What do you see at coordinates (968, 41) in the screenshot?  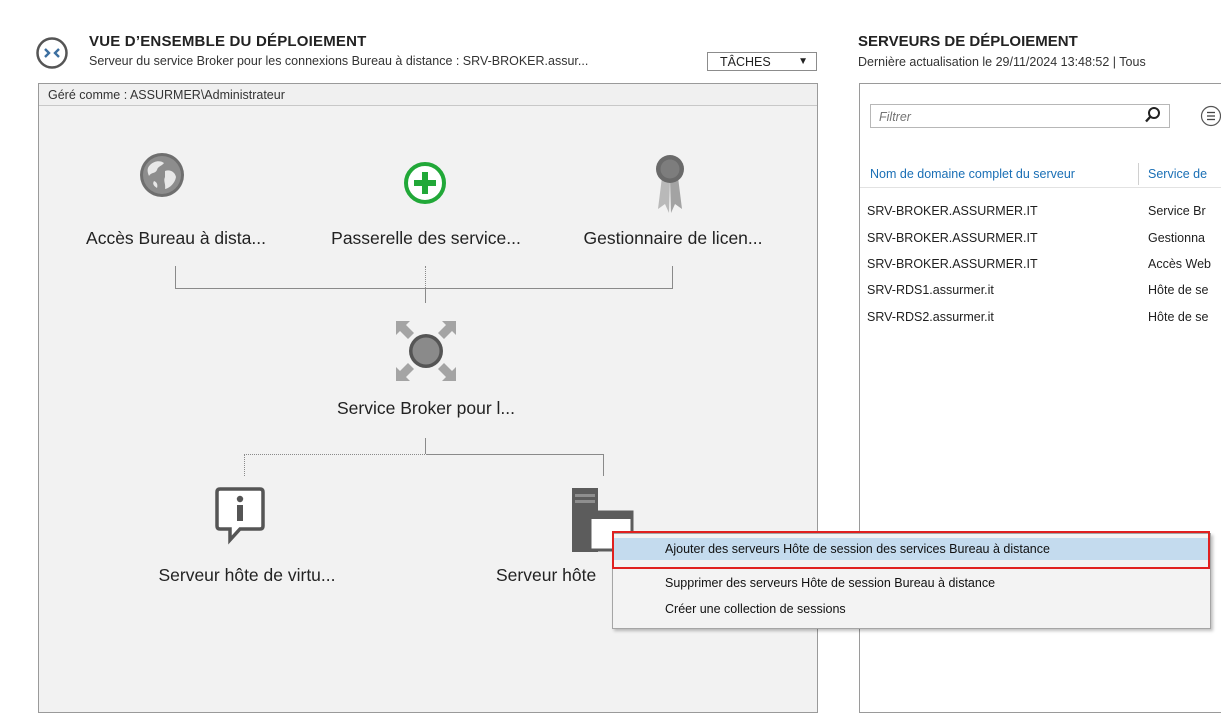 I see `servers-title: SERVEURS DE DÉPLOIEMENT` at bounding box center [968, 41].